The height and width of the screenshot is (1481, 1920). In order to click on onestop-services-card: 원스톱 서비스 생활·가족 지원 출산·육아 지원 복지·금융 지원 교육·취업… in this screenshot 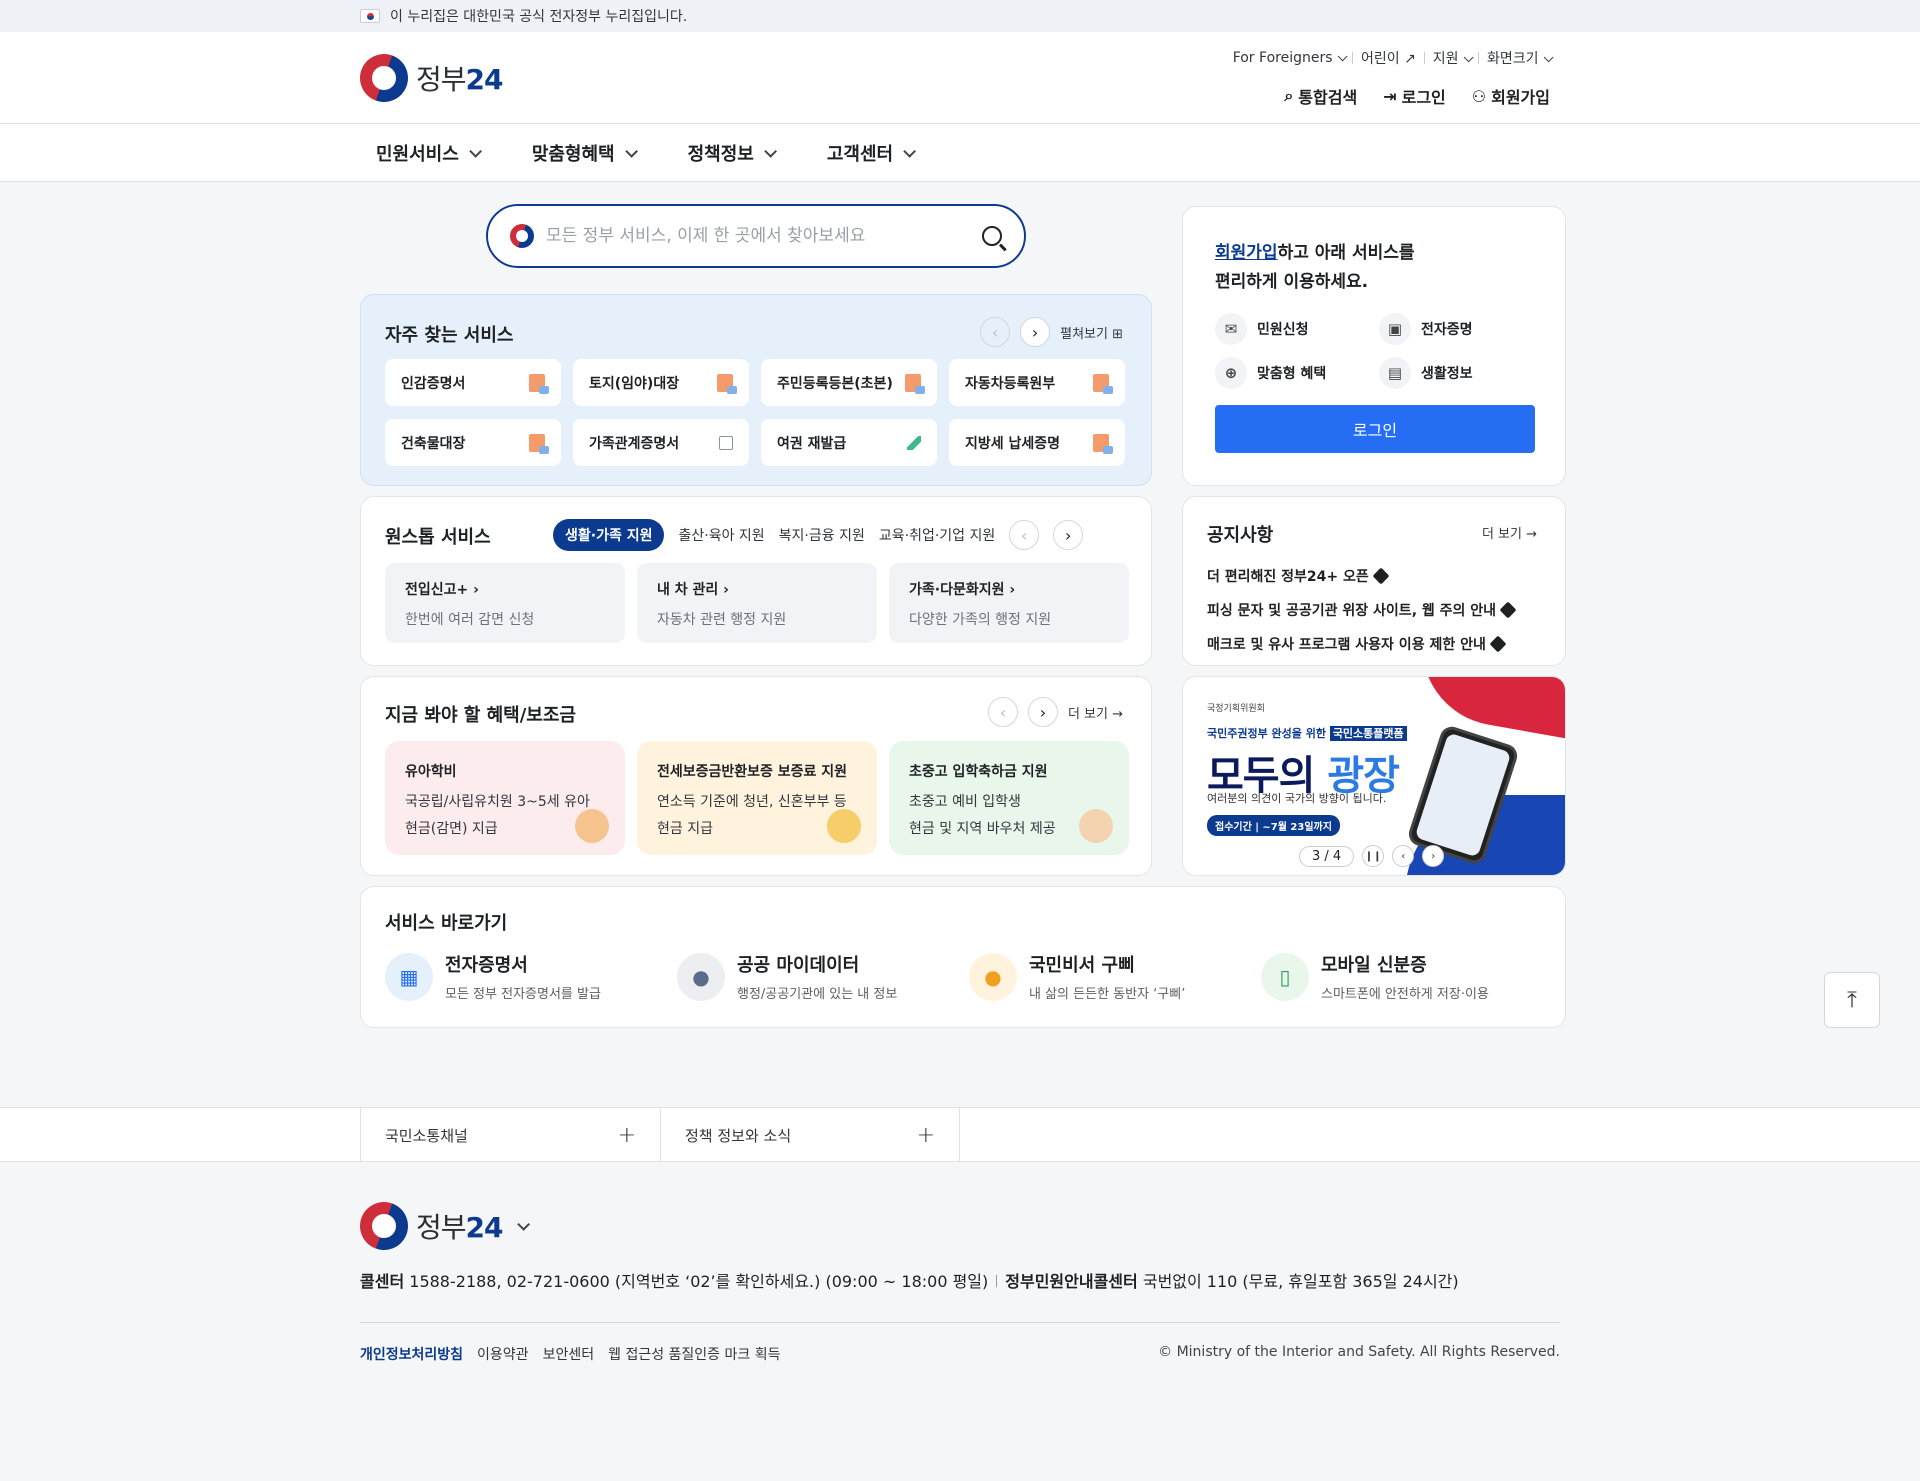, I will do `click(756, 581)`.